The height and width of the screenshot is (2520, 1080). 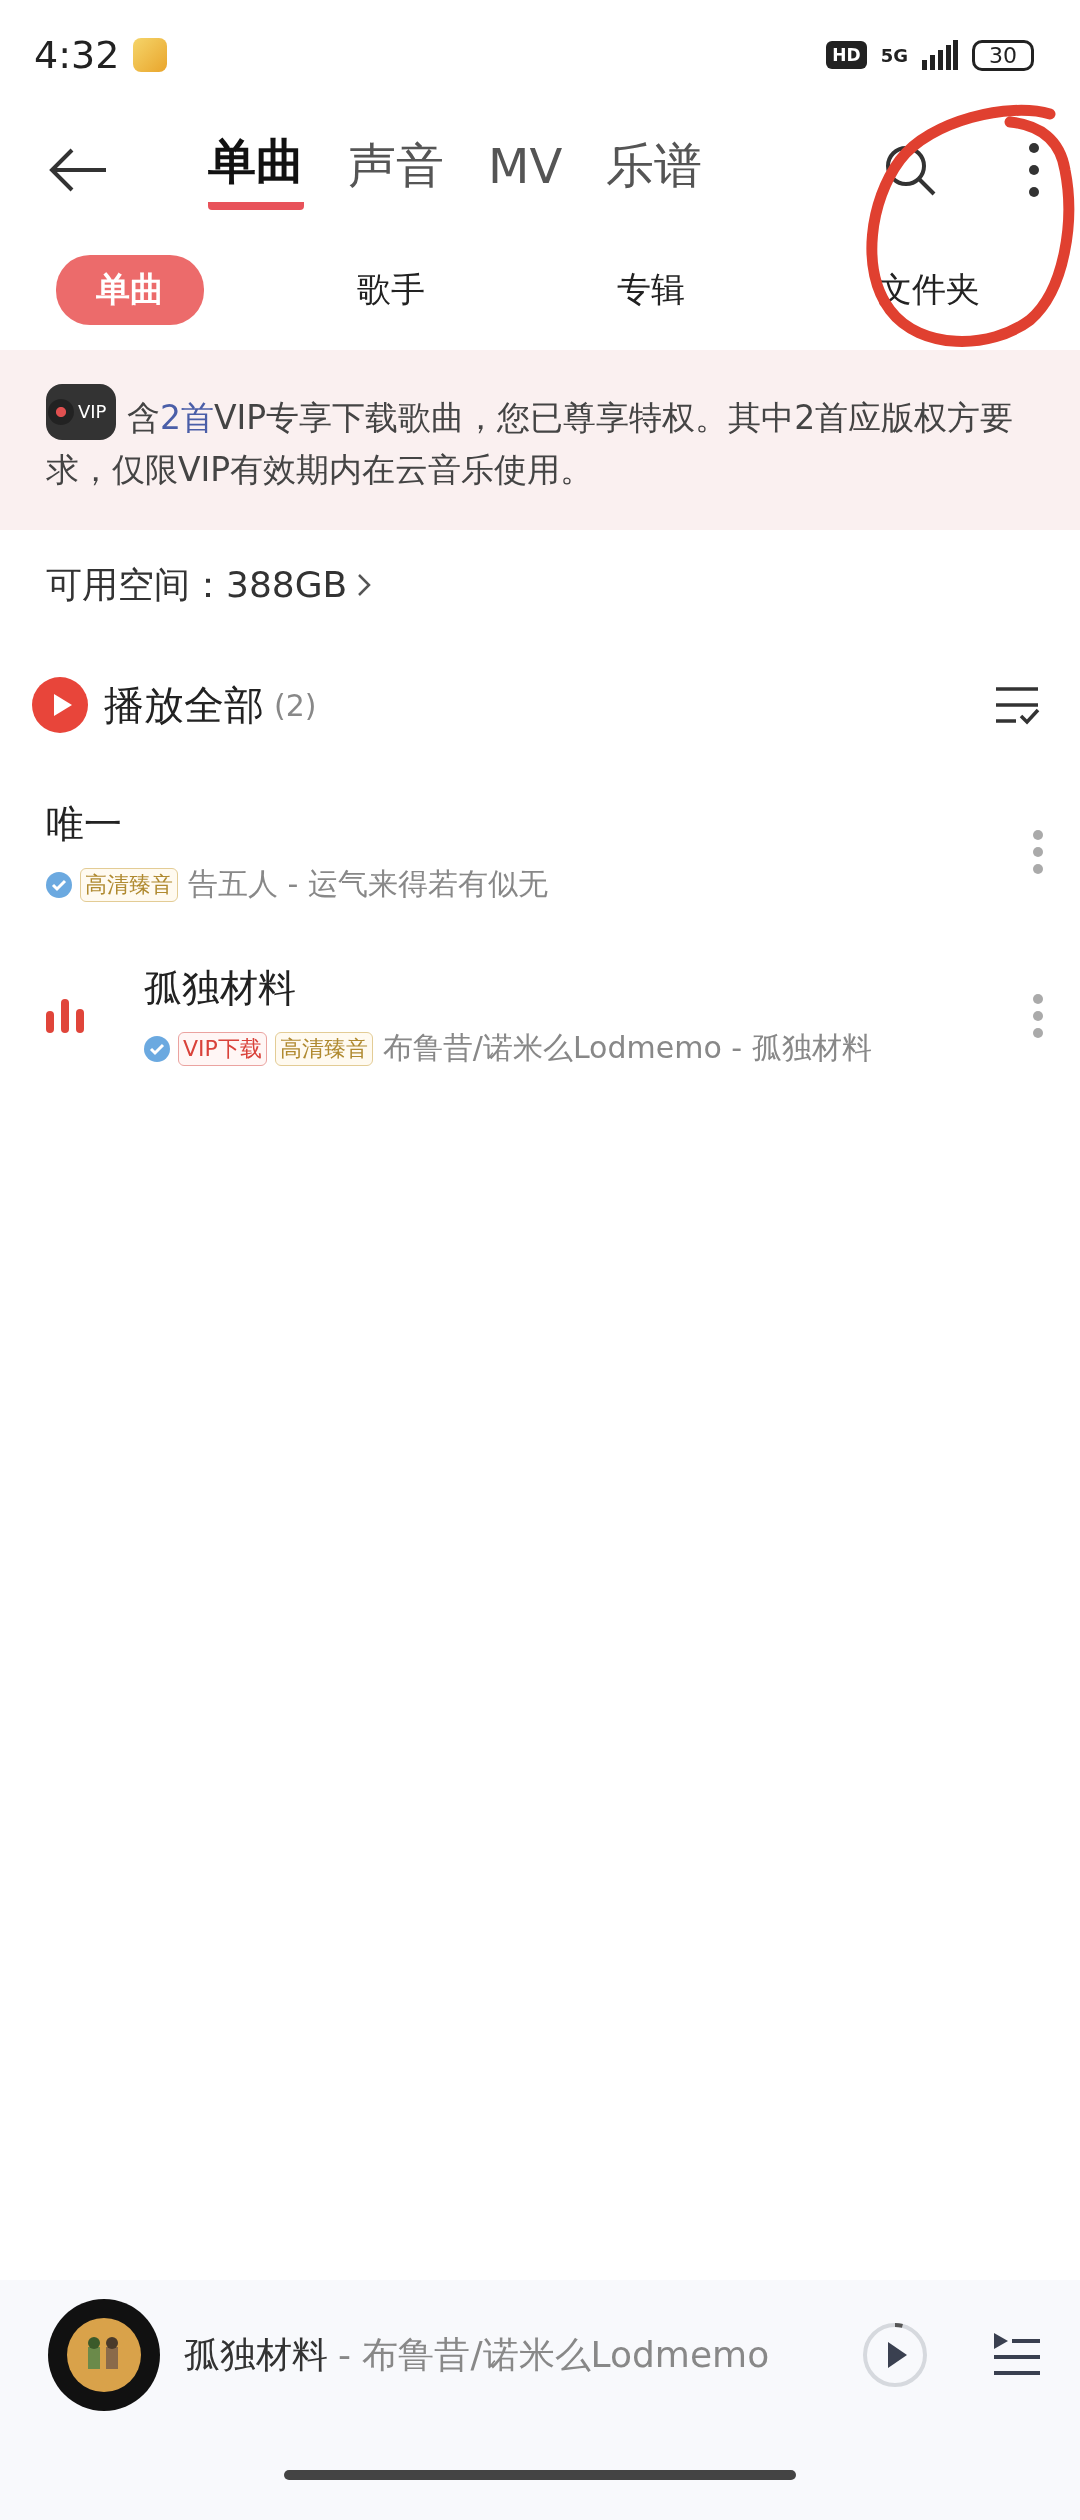 What do you see at coordinates (654, 170) in the screenshot?
I see `category-tab: 乐谱` at bounding box center [654, 170].